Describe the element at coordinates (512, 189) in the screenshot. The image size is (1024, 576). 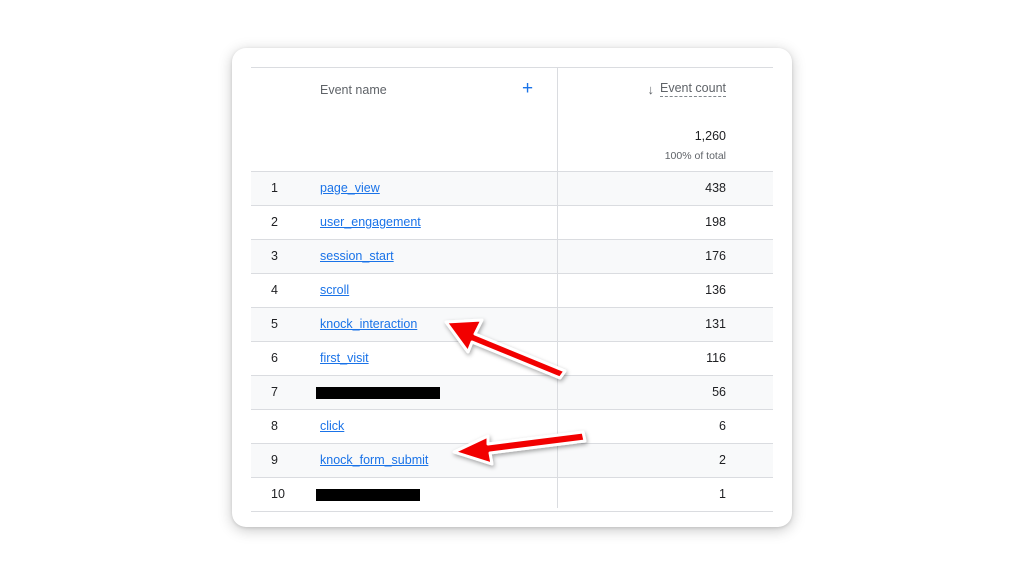
I see `table-row: 1 page_view 438` at that location.